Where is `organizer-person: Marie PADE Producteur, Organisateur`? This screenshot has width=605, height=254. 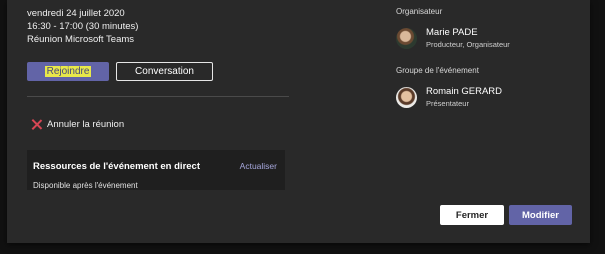 organizer-person: Marie PADE Producteur, Organisateur is located at coordinates (453, 38).